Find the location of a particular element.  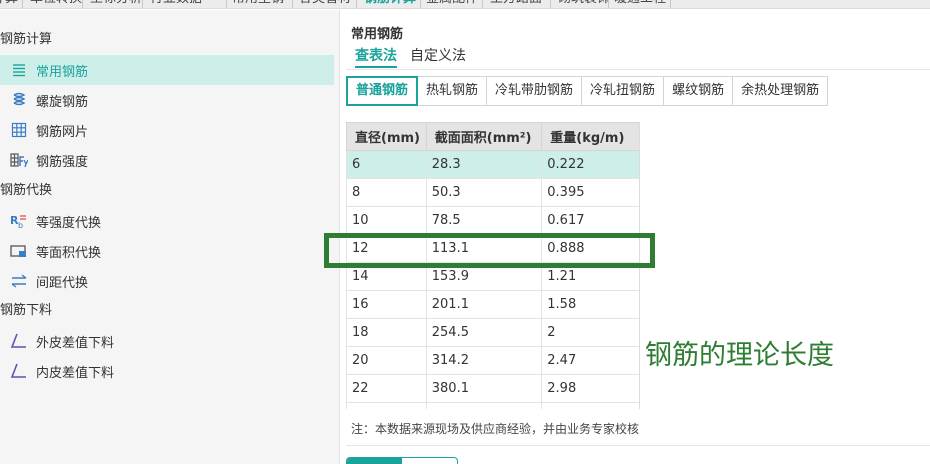

table-cell: 380.1 is located at coordinates (484, 388).